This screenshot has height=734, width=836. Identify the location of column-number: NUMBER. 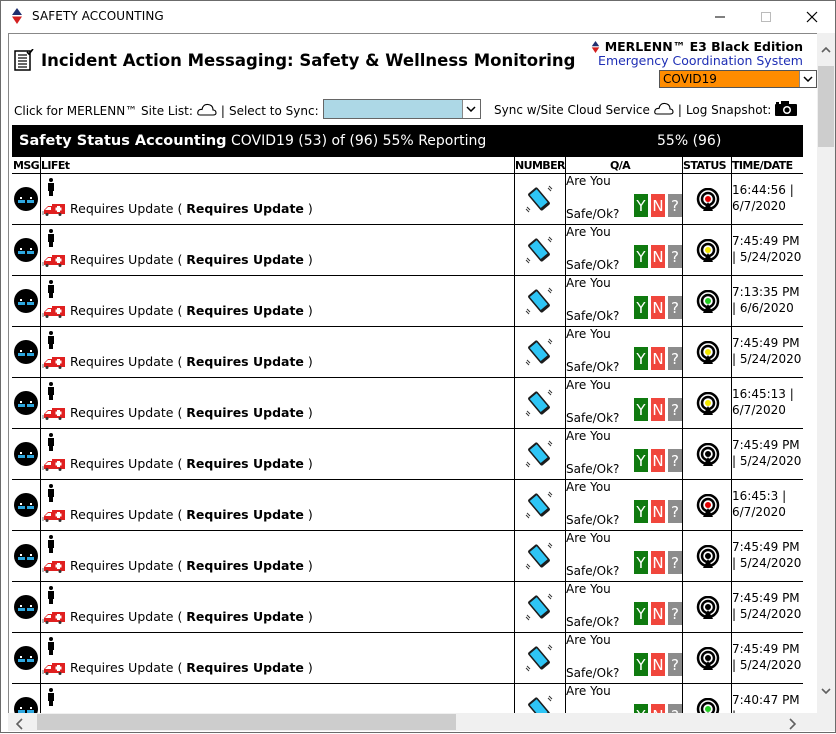
(540, 165).